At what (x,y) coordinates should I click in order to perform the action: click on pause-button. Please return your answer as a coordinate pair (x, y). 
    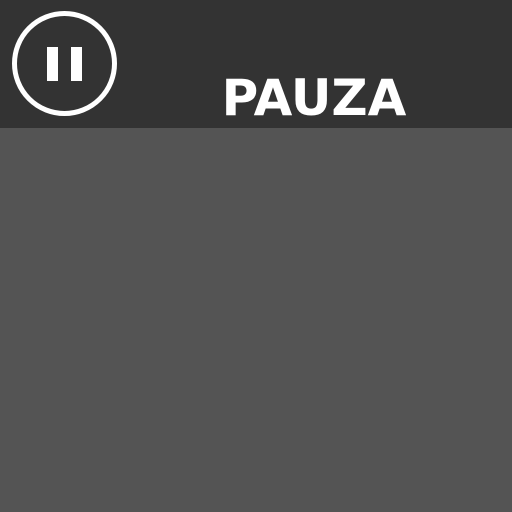
    Looking at the image, I should click on (64, 63).